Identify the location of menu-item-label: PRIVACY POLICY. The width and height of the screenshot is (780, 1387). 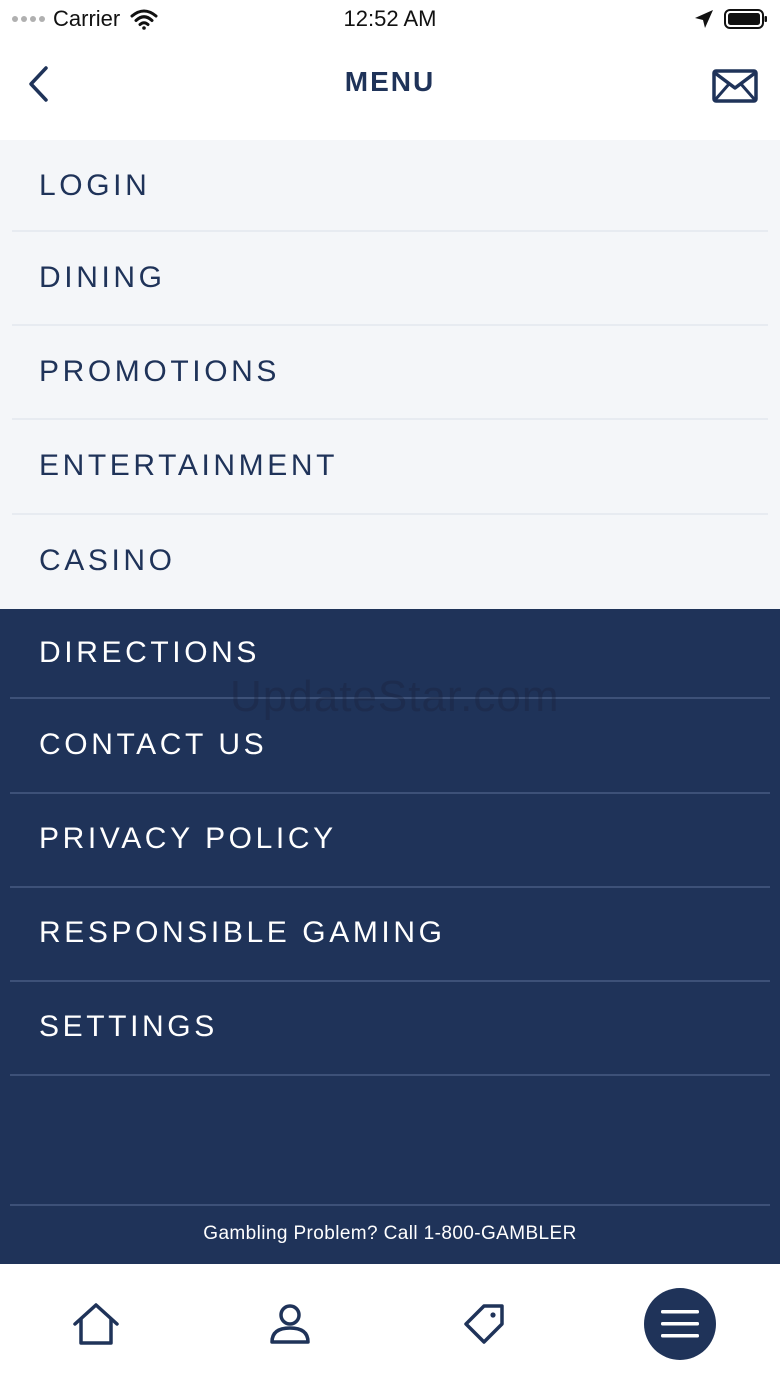
(188, 838).